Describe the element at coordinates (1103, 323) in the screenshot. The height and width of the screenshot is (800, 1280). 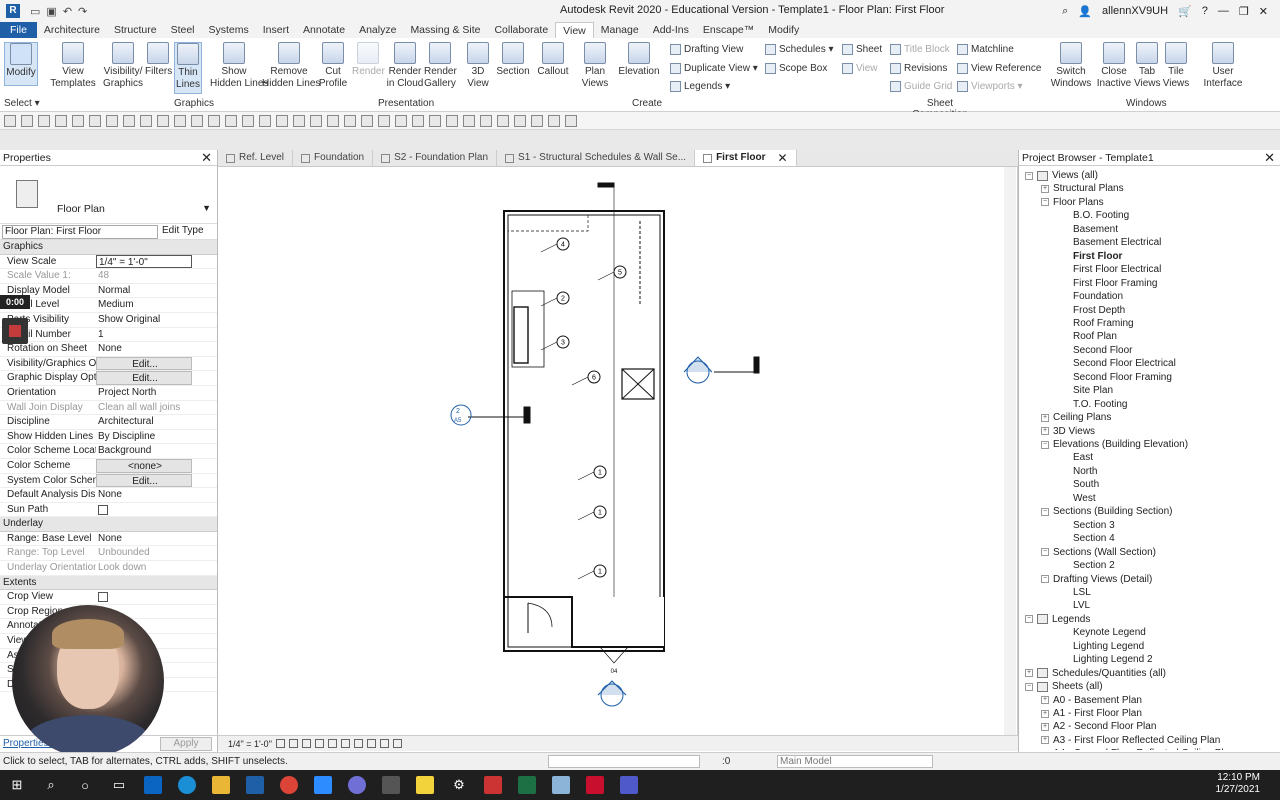
I see `browser-node: Roof Framing` at that location.